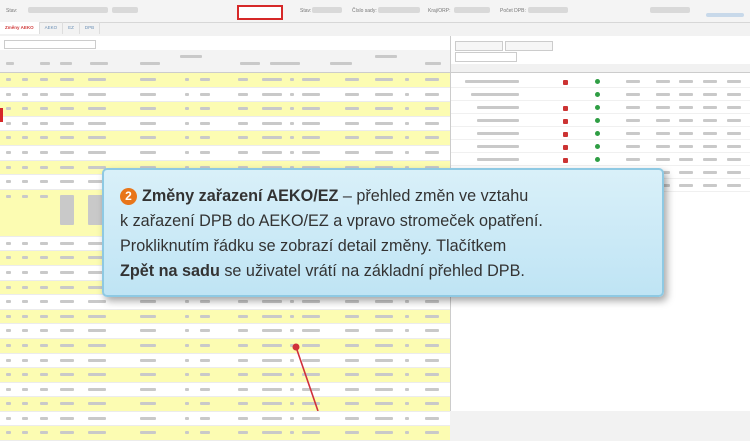 Image resolution: width=750 pixels, height=441 pixels. What do you see at coordinates (305, 377) in the screenshot?
I see `pointer-arrow` at bounding box center [305, 377].